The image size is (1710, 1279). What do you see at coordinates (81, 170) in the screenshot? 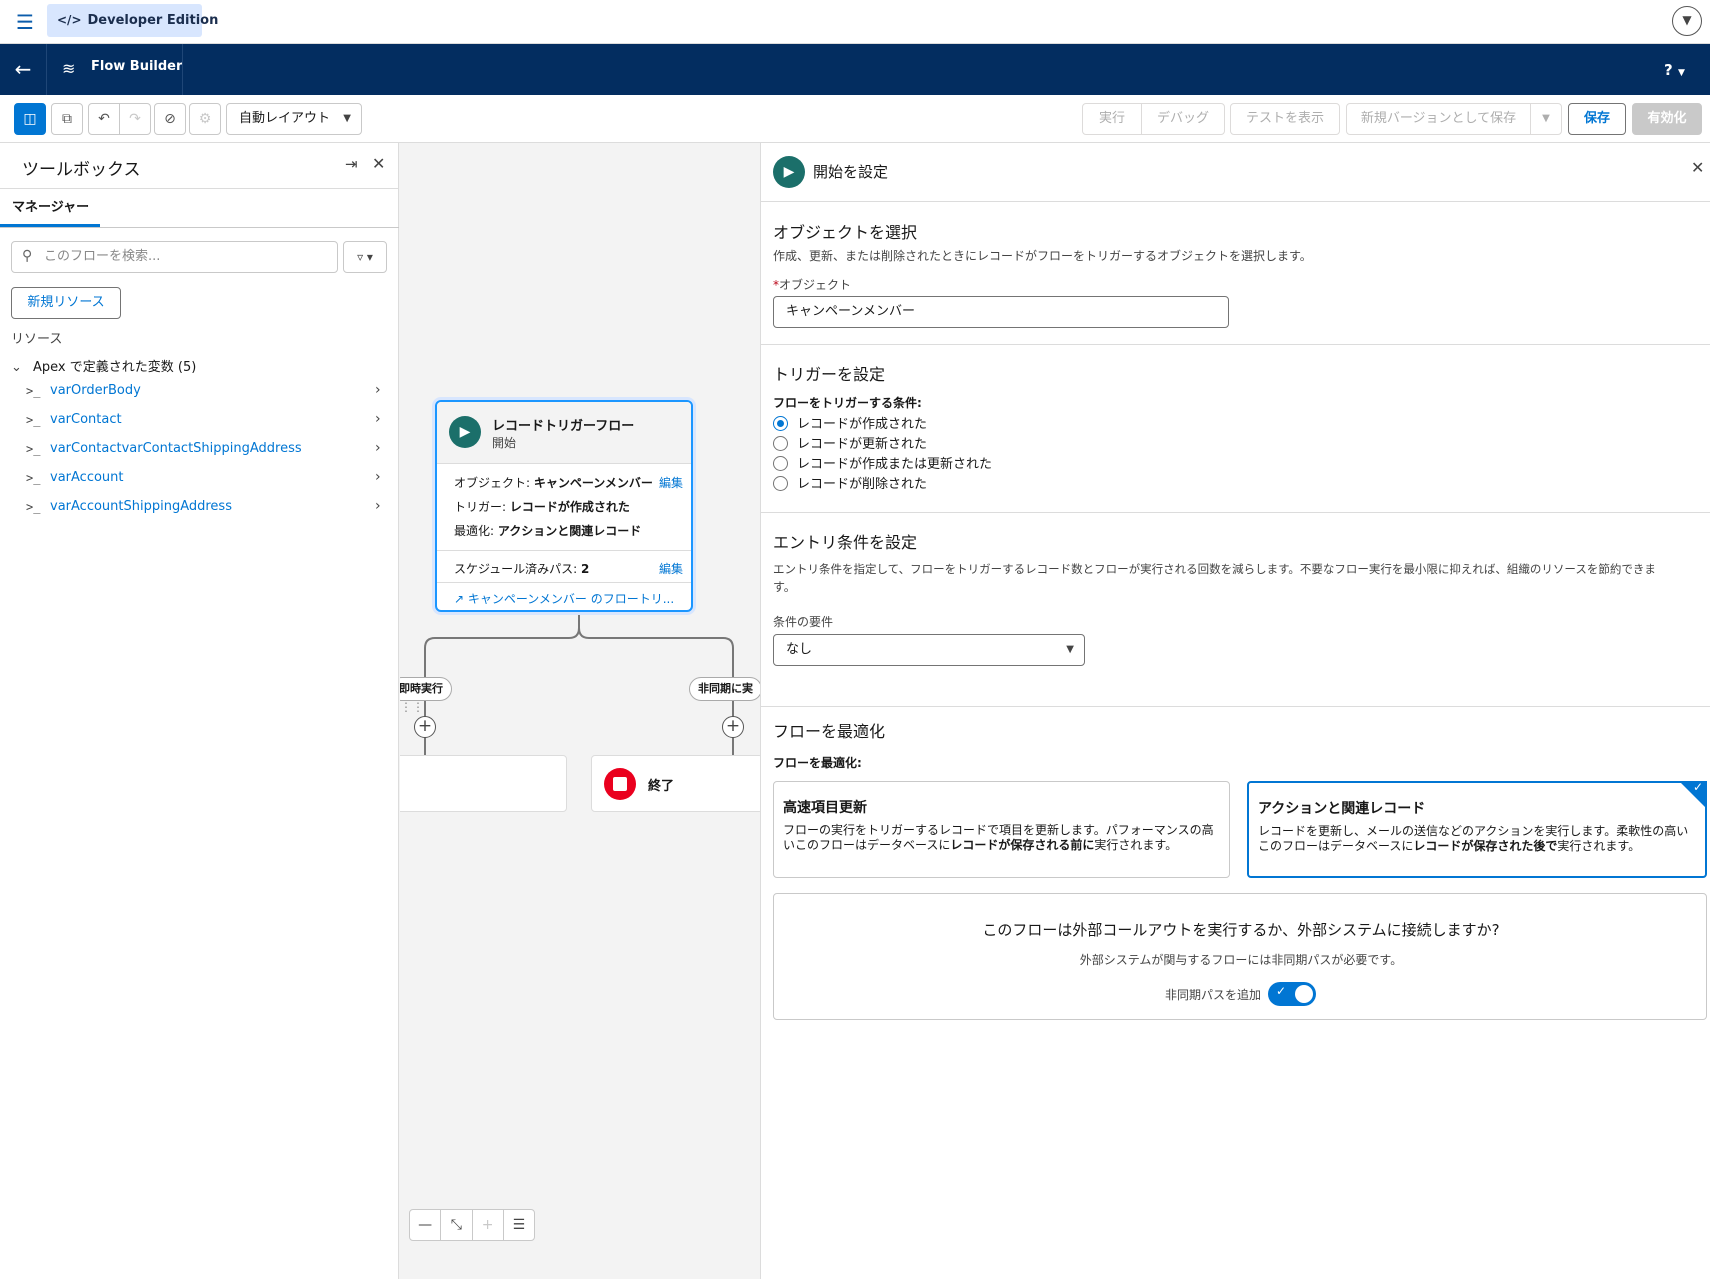
I see `toolbox-title: ツールボックス` at bounding box center [81, 170].